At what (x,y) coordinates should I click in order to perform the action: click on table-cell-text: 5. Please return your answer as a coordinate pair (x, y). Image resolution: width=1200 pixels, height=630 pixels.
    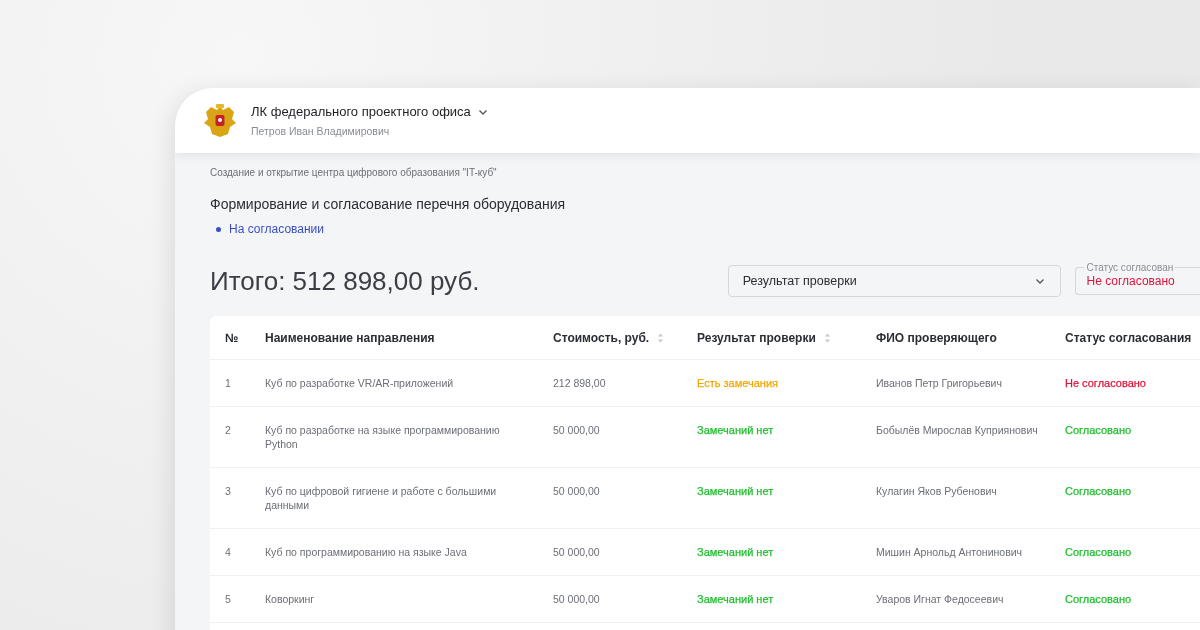
    Looking at the image, I should click on (228, 599).